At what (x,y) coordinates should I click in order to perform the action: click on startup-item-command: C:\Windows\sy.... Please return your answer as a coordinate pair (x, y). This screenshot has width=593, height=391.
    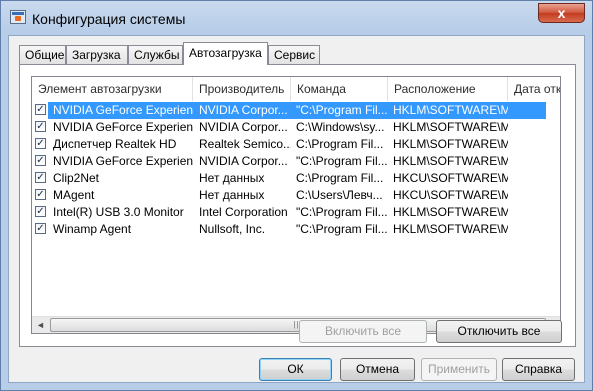
    Looking at the image, I should click on (340, 127).